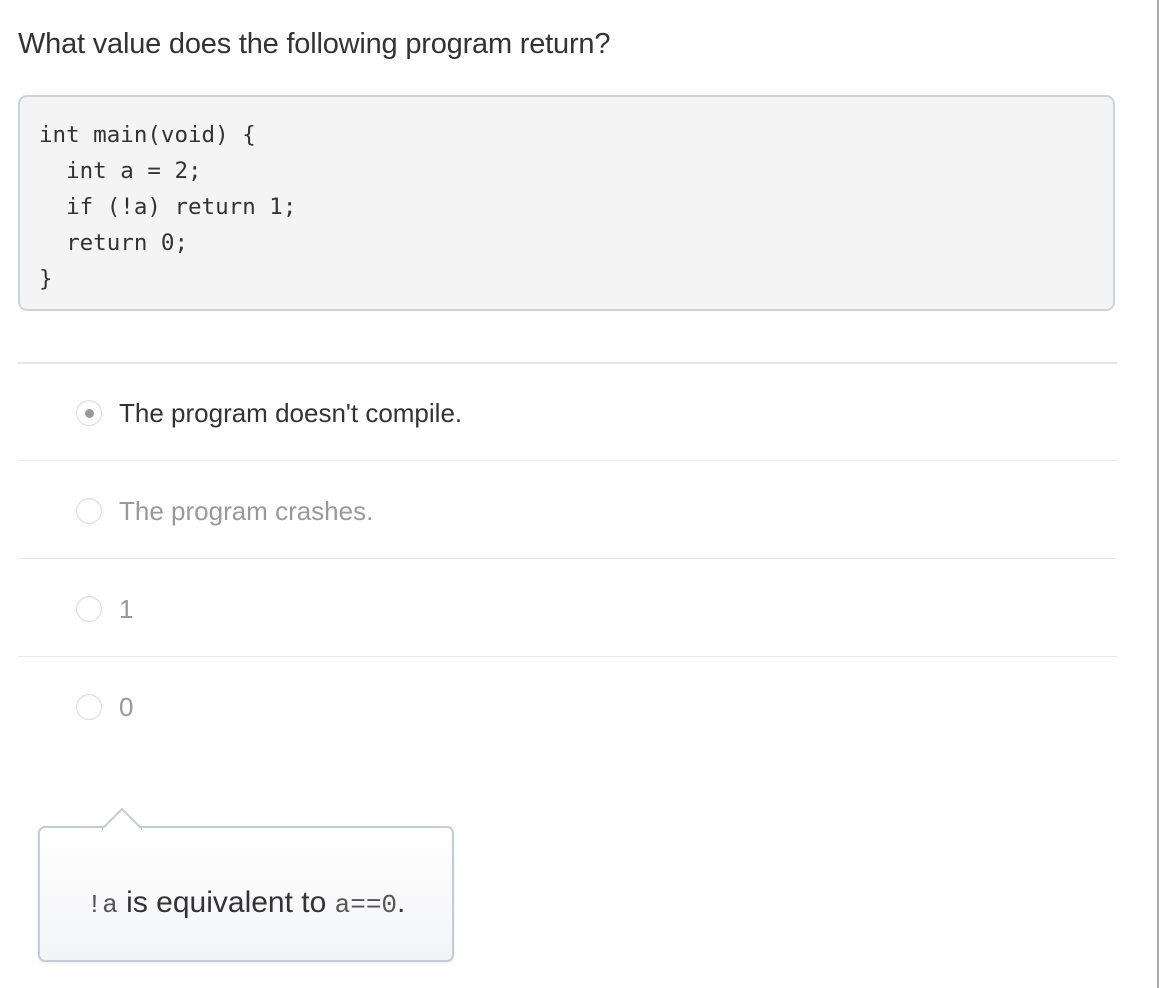 The height and width of the screenshot is (988, 1166). What do you see at coordinates (246, 885) in the screenshot?
I see `hint-tooltip: !a is equivalent to a==0.` at bounding box center [246, 885].